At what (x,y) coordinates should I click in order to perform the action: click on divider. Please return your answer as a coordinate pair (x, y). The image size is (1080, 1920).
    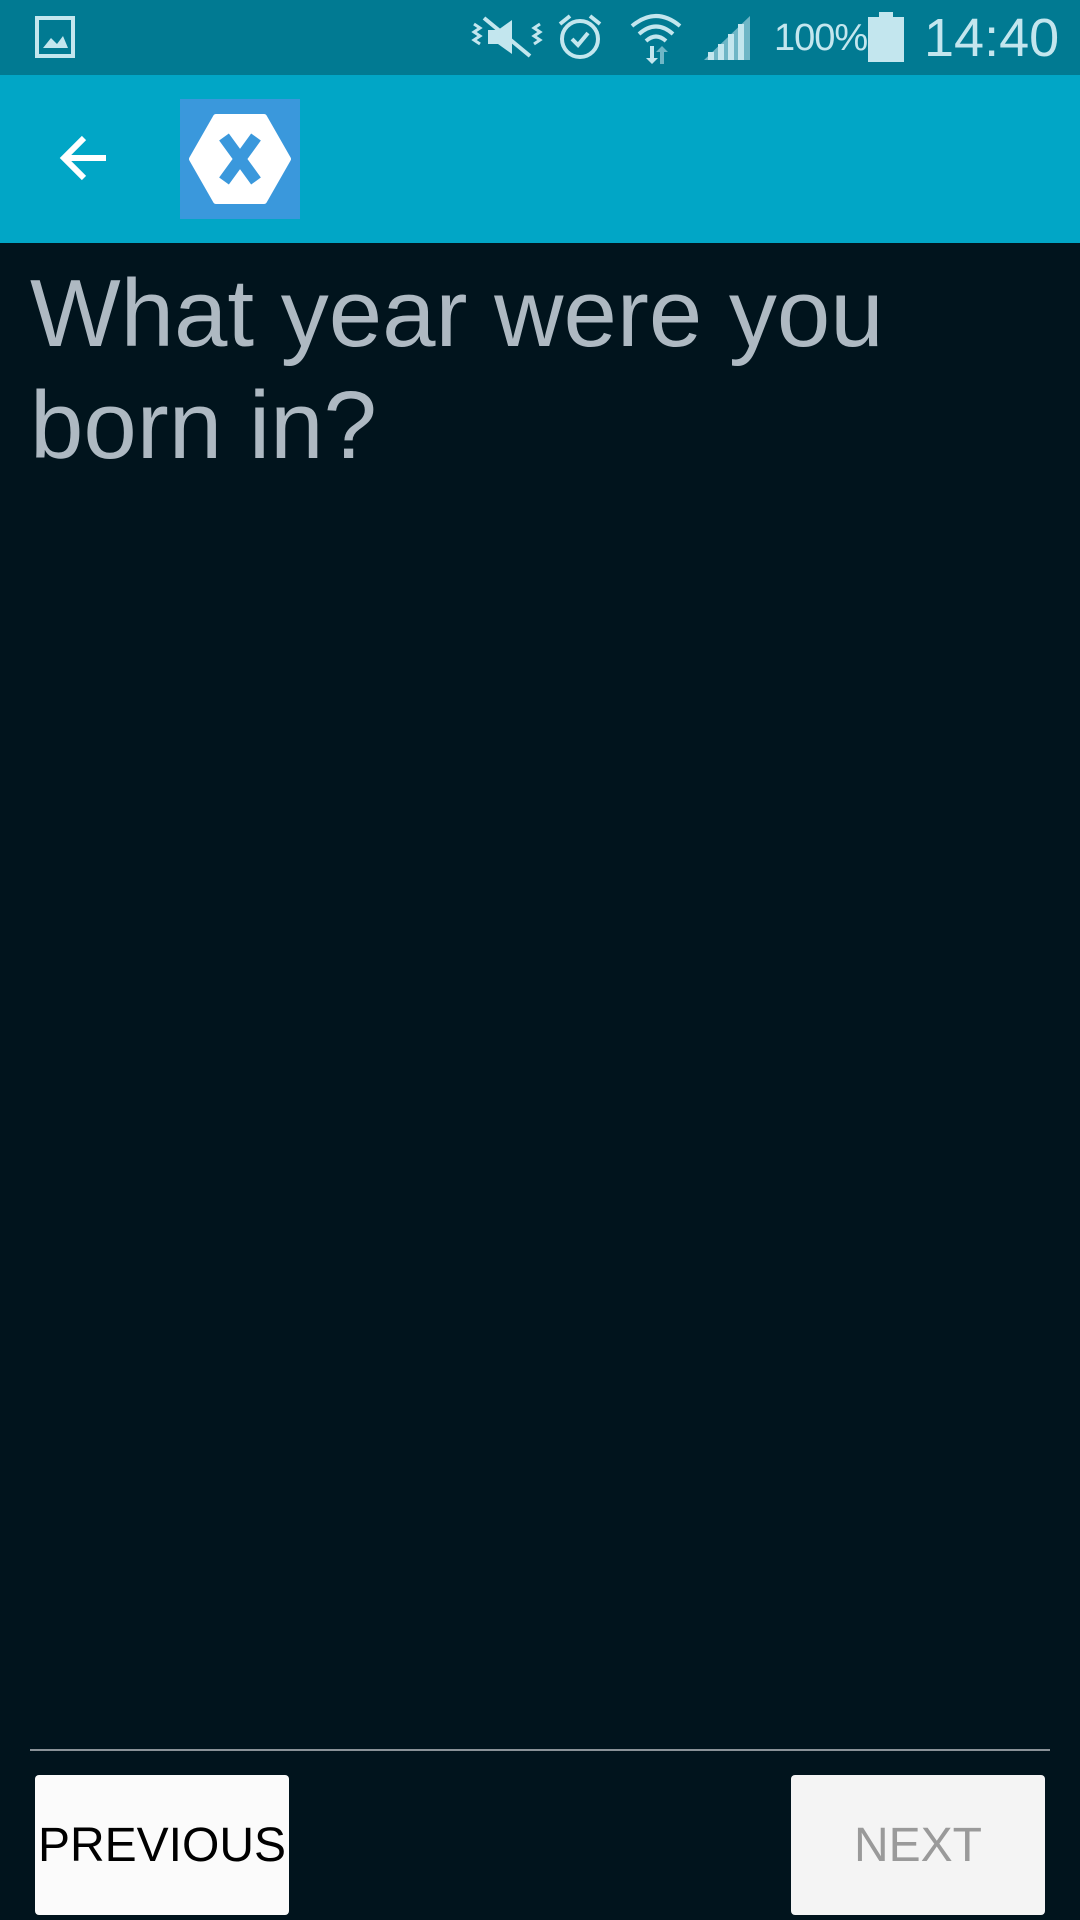
    Looking at the image, I should click on (540, 1750).